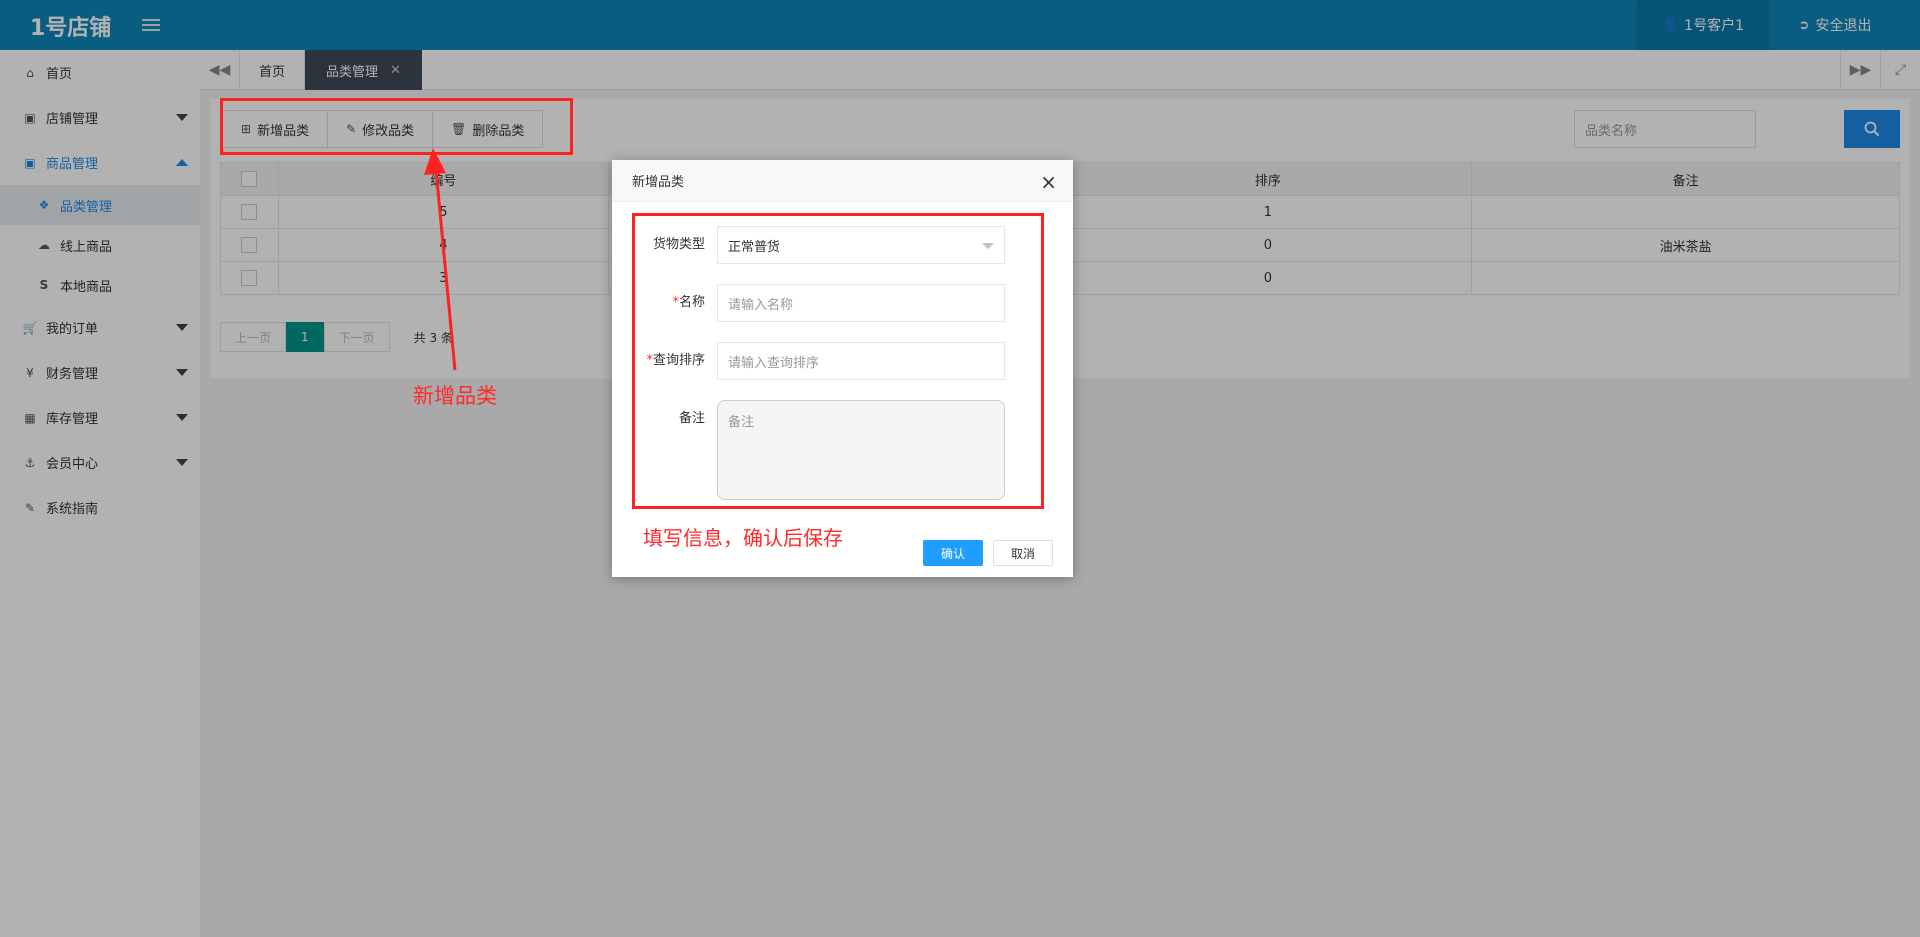  What do you see at coordinates (455, 396) in the screenshot?
I see `annotation-add-label: 新增品类` at bounding box center [455, 396].